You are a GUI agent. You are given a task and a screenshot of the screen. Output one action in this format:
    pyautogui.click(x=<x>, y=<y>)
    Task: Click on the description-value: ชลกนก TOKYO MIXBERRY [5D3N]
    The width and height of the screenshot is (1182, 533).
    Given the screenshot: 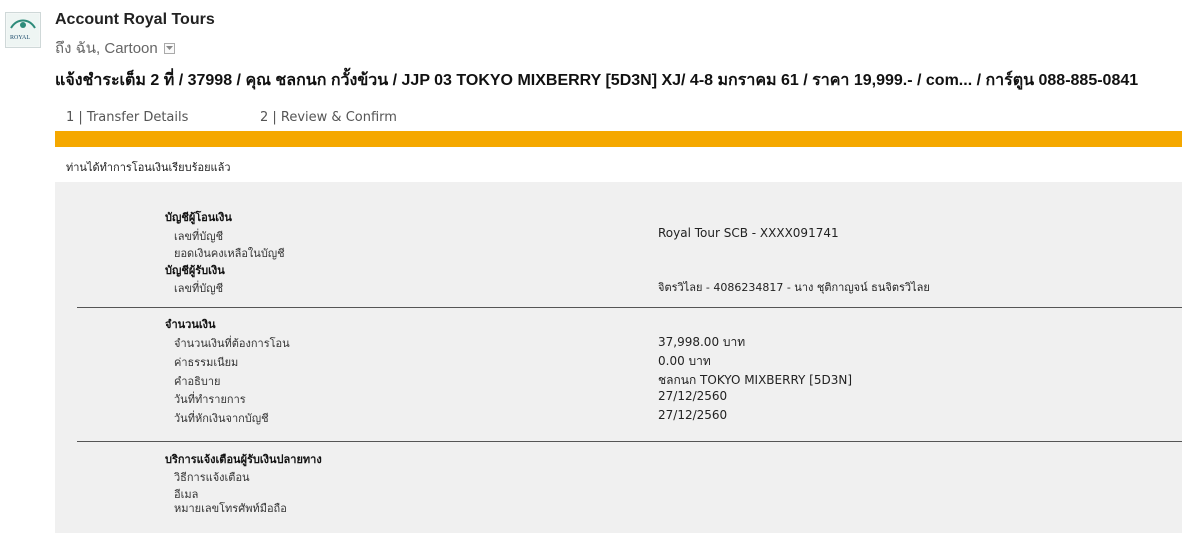 What is the action you would take?
    pyautogui.click(x=755, y=380)
    